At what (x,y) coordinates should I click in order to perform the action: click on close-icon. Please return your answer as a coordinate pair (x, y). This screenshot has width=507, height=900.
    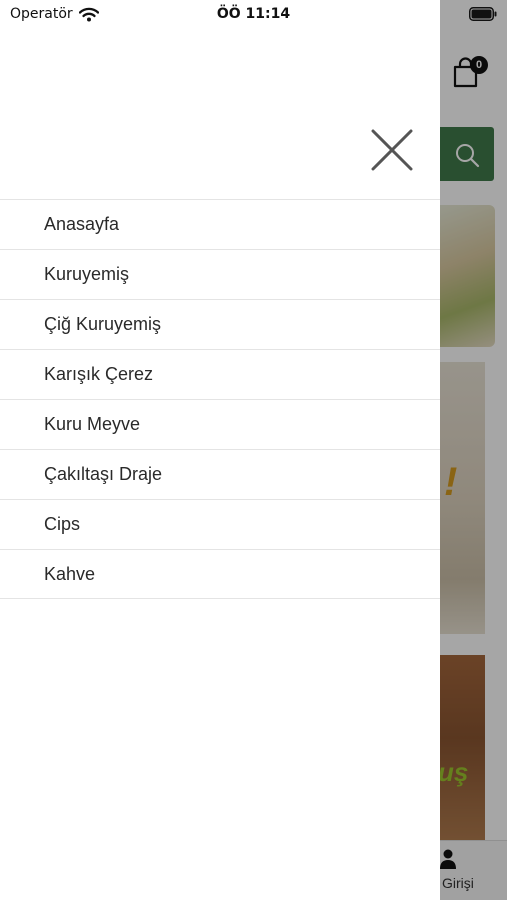
    Looking at the image, I should click on (392, 150).